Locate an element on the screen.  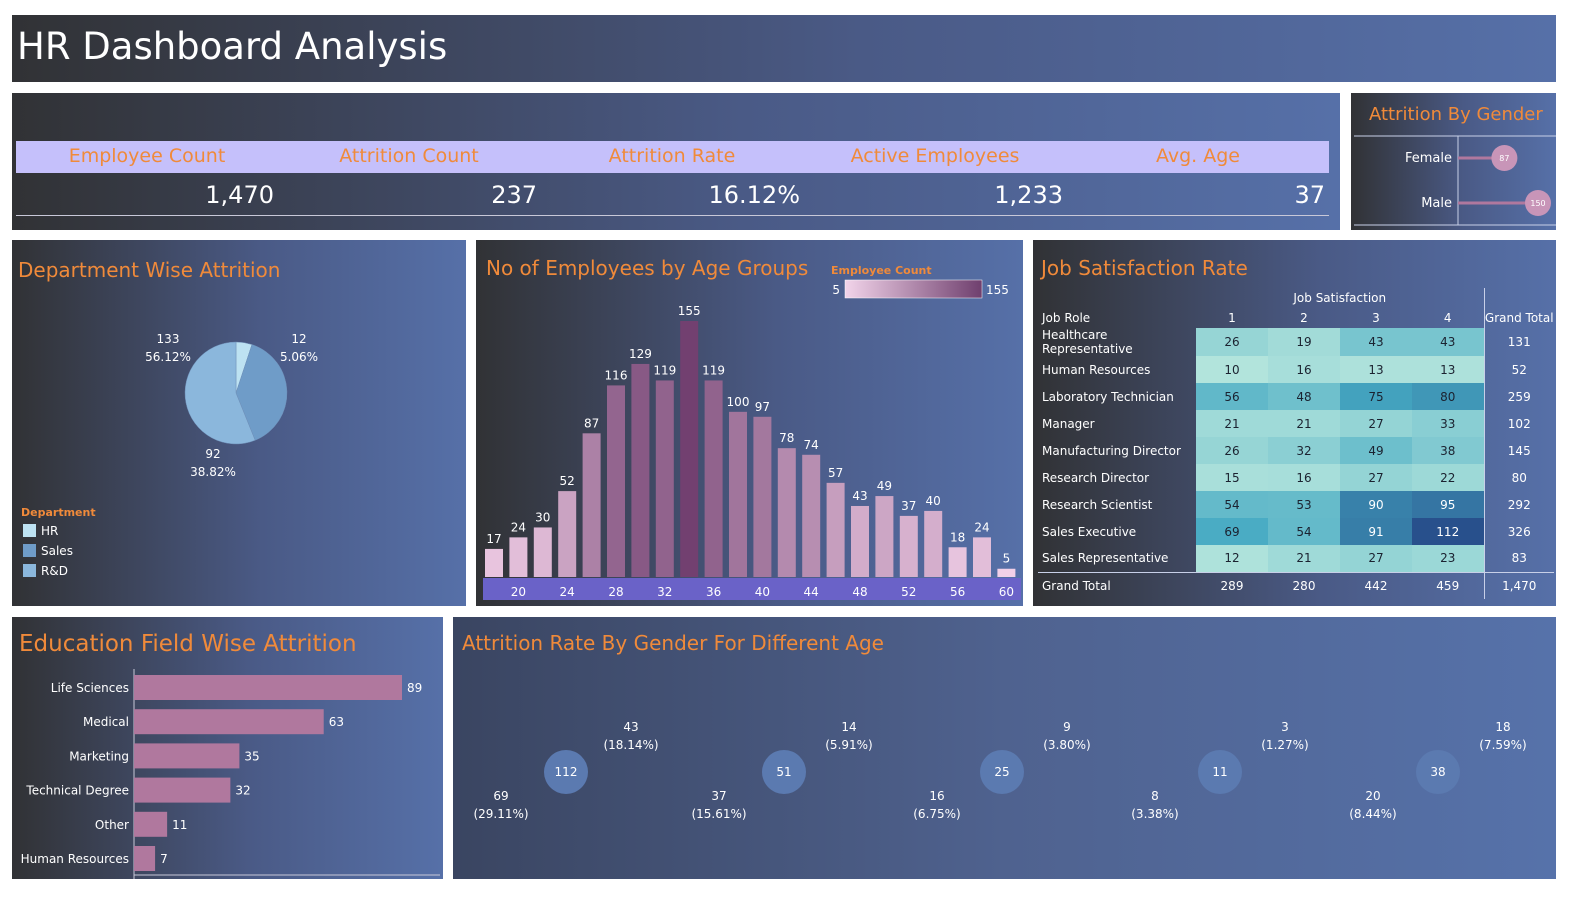
pie-count-label: 92 is located at coordinates (212, 454).